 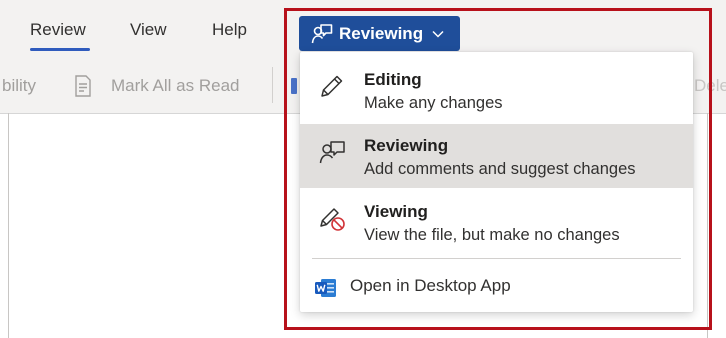 I want to click on word-icon, so click(x=325, y=288).